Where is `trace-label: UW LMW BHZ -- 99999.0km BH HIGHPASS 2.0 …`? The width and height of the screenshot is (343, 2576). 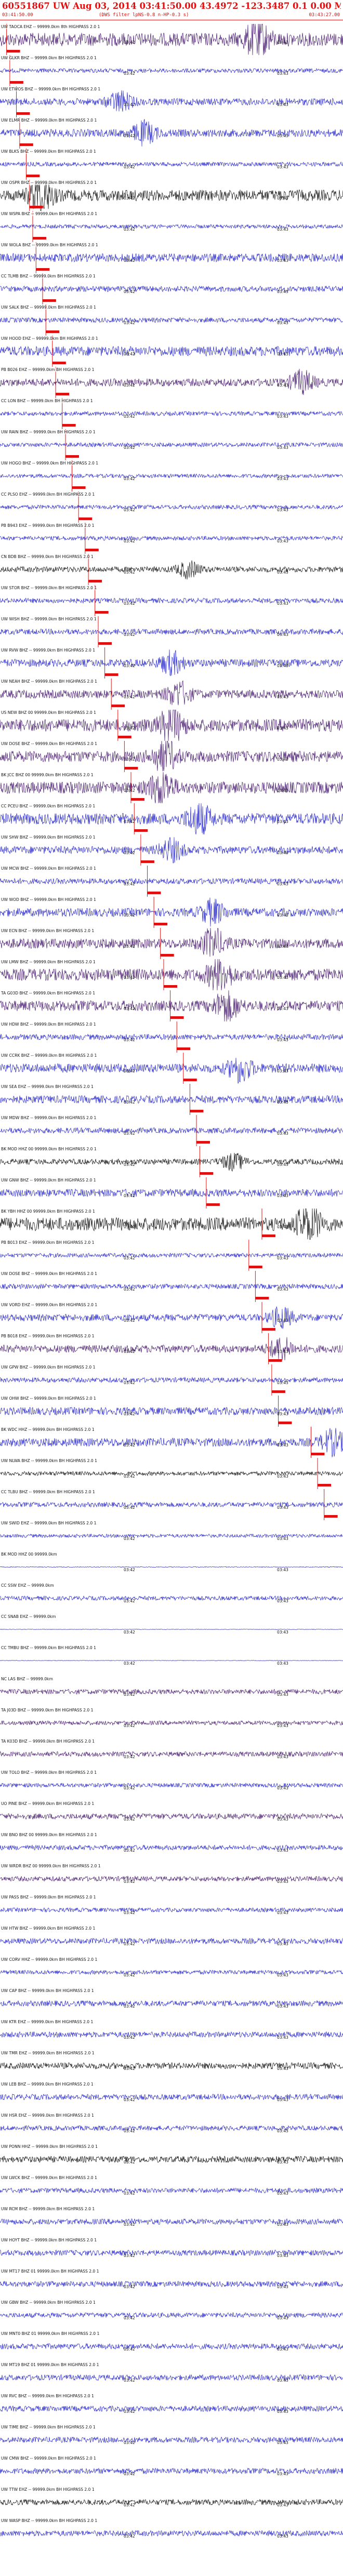
trace-label: UW LMW BHZ -- 99999.0km BH HIGHPASS 2.0 … is located at coordinates (48, 962).